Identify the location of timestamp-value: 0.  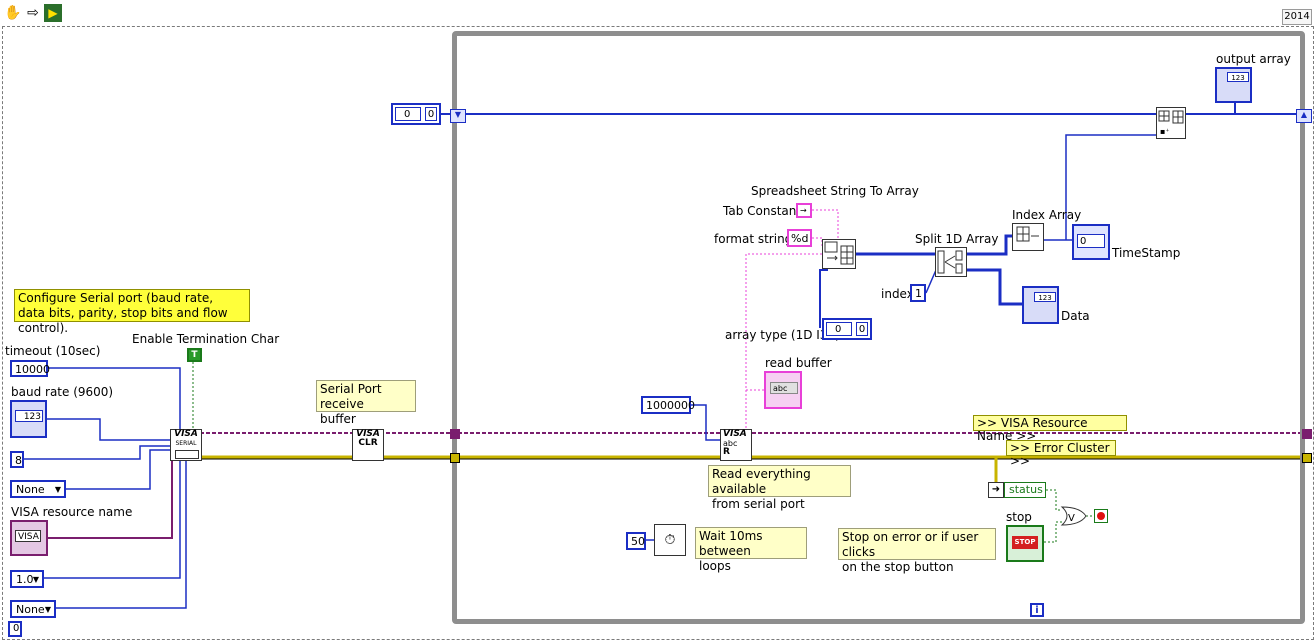
(1091, 241).